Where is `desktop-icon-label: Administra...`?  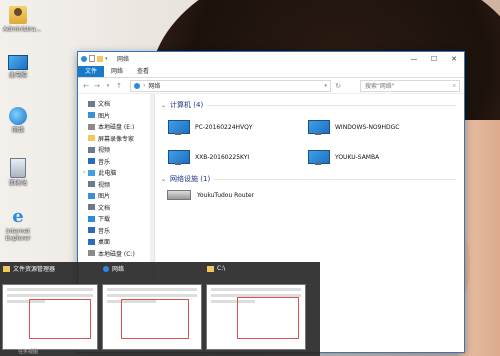
desktop-icon-label: Administra... is located at coordinates (22, 29).